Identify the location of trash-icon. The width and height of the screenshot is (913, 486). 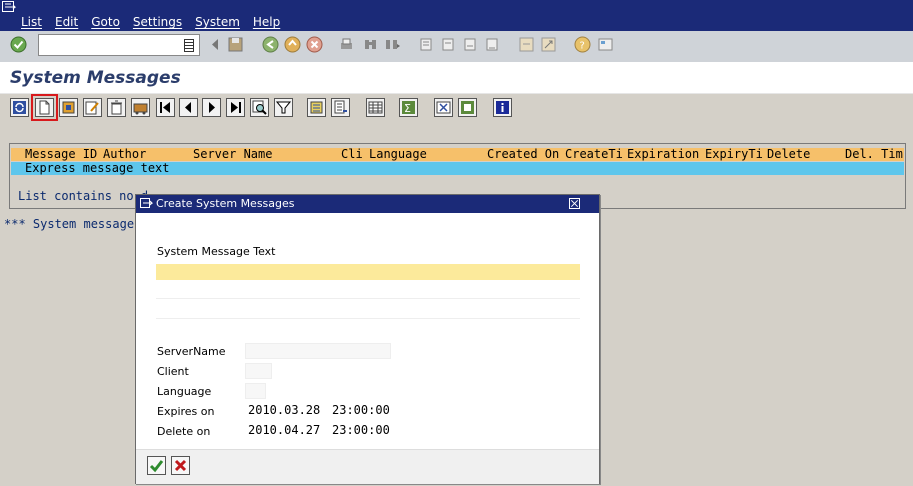
(116, 107).